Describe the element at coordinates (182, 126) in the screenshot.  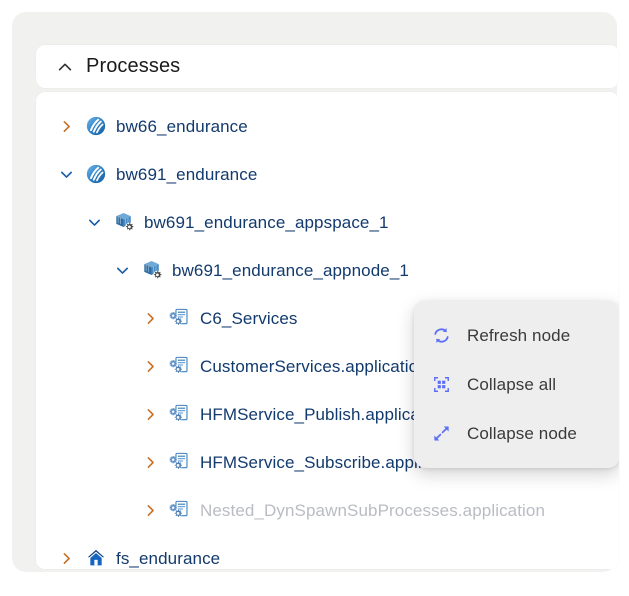
I see `tree-node-label: bw66_endurance` at that location.